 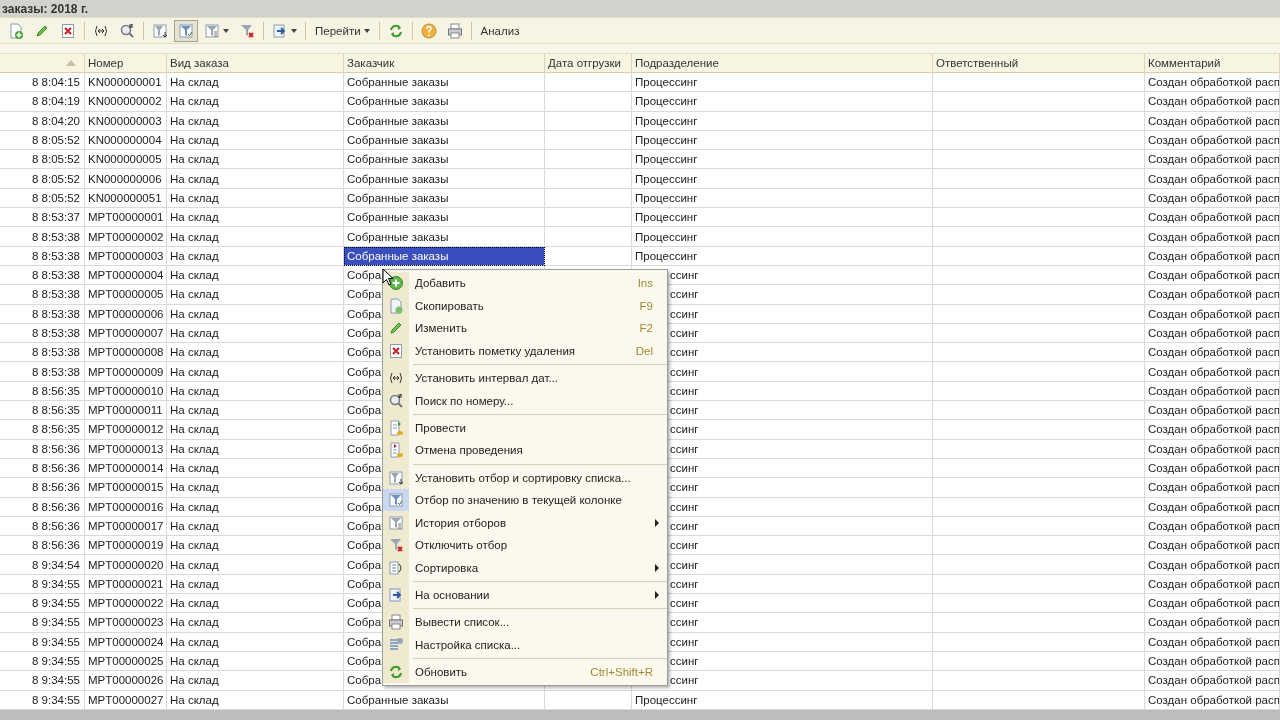 What do you see at coordinates (126, 565) in the screenshot?
I see `table-cell: MPT00000020` at bounding box center [126, 565].